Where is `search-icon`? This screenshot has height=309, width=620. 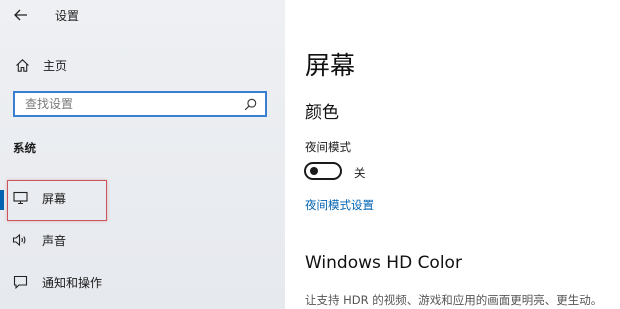 search-icon is located at coordinates (250, 104).